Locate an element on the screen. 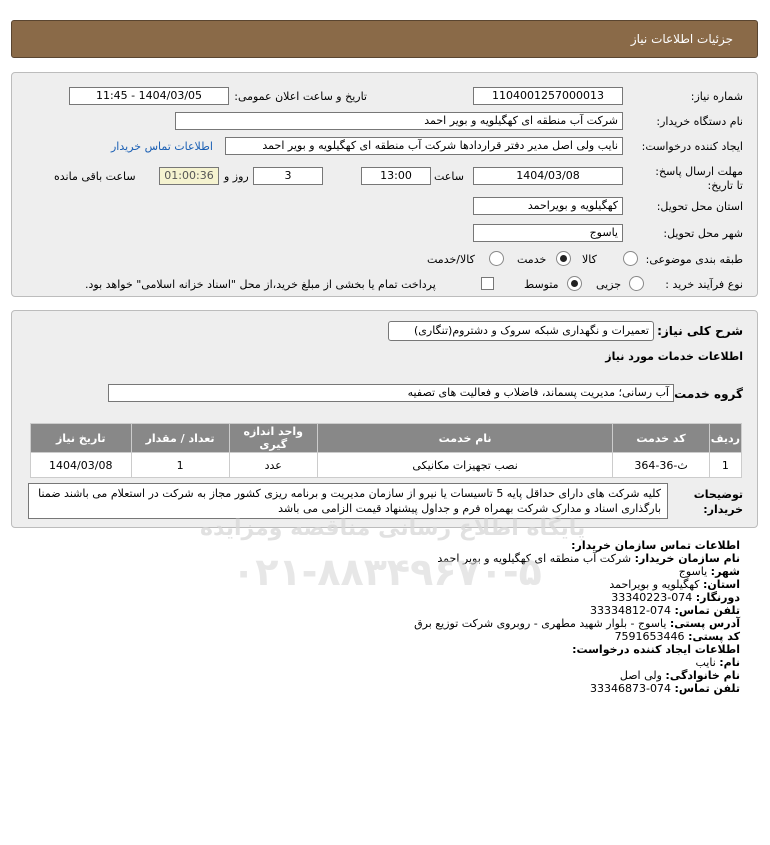 This screenshot has height=845, width=770. remaining-label: ساعت باقی مانده is located at coordinates (95, 176).